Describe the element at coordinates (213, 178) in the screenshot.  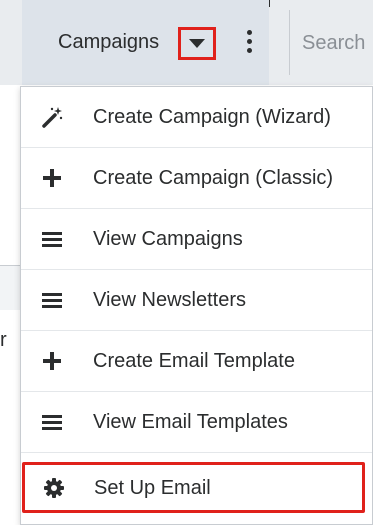
I see `menu-item-label: Create Campaign (Classic)` at that location.